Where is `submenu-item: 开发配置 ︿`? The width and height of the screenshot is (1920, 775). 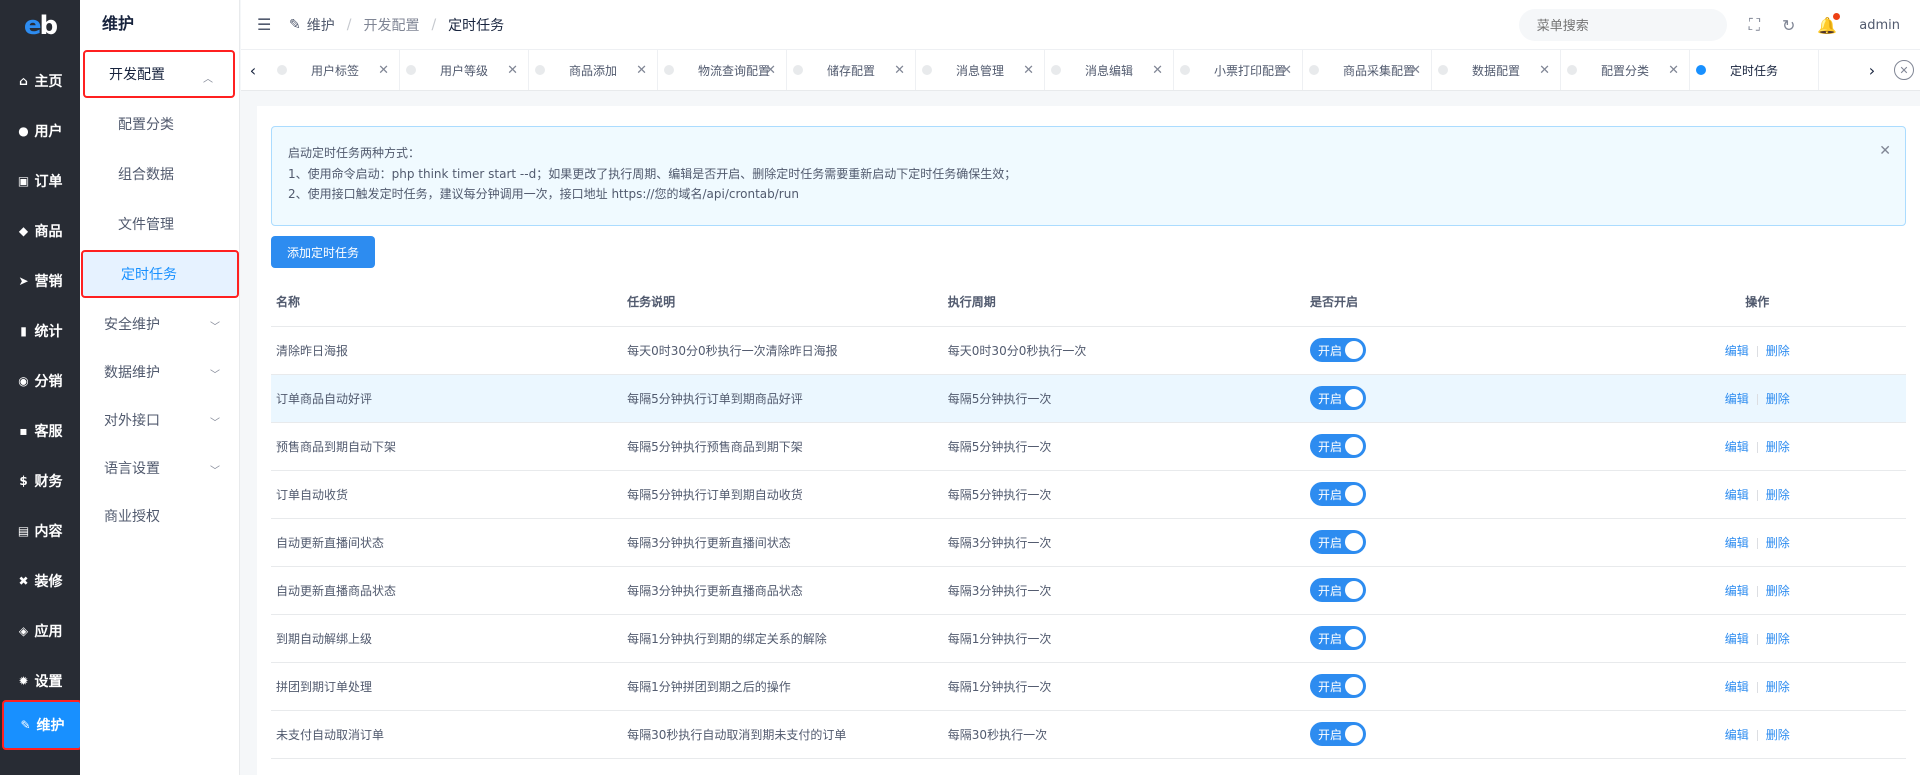 submenu-item: 开发配置 ︿ is located at coordinates (159, 74).